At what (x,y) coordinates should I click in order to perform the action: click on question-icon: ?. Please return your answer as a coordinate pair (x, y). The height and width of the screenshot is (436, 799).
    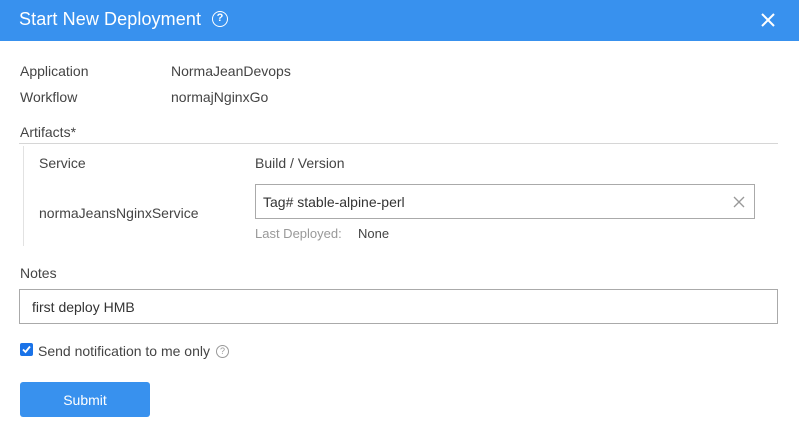
    Looking at the image, I should click on (222, 351).